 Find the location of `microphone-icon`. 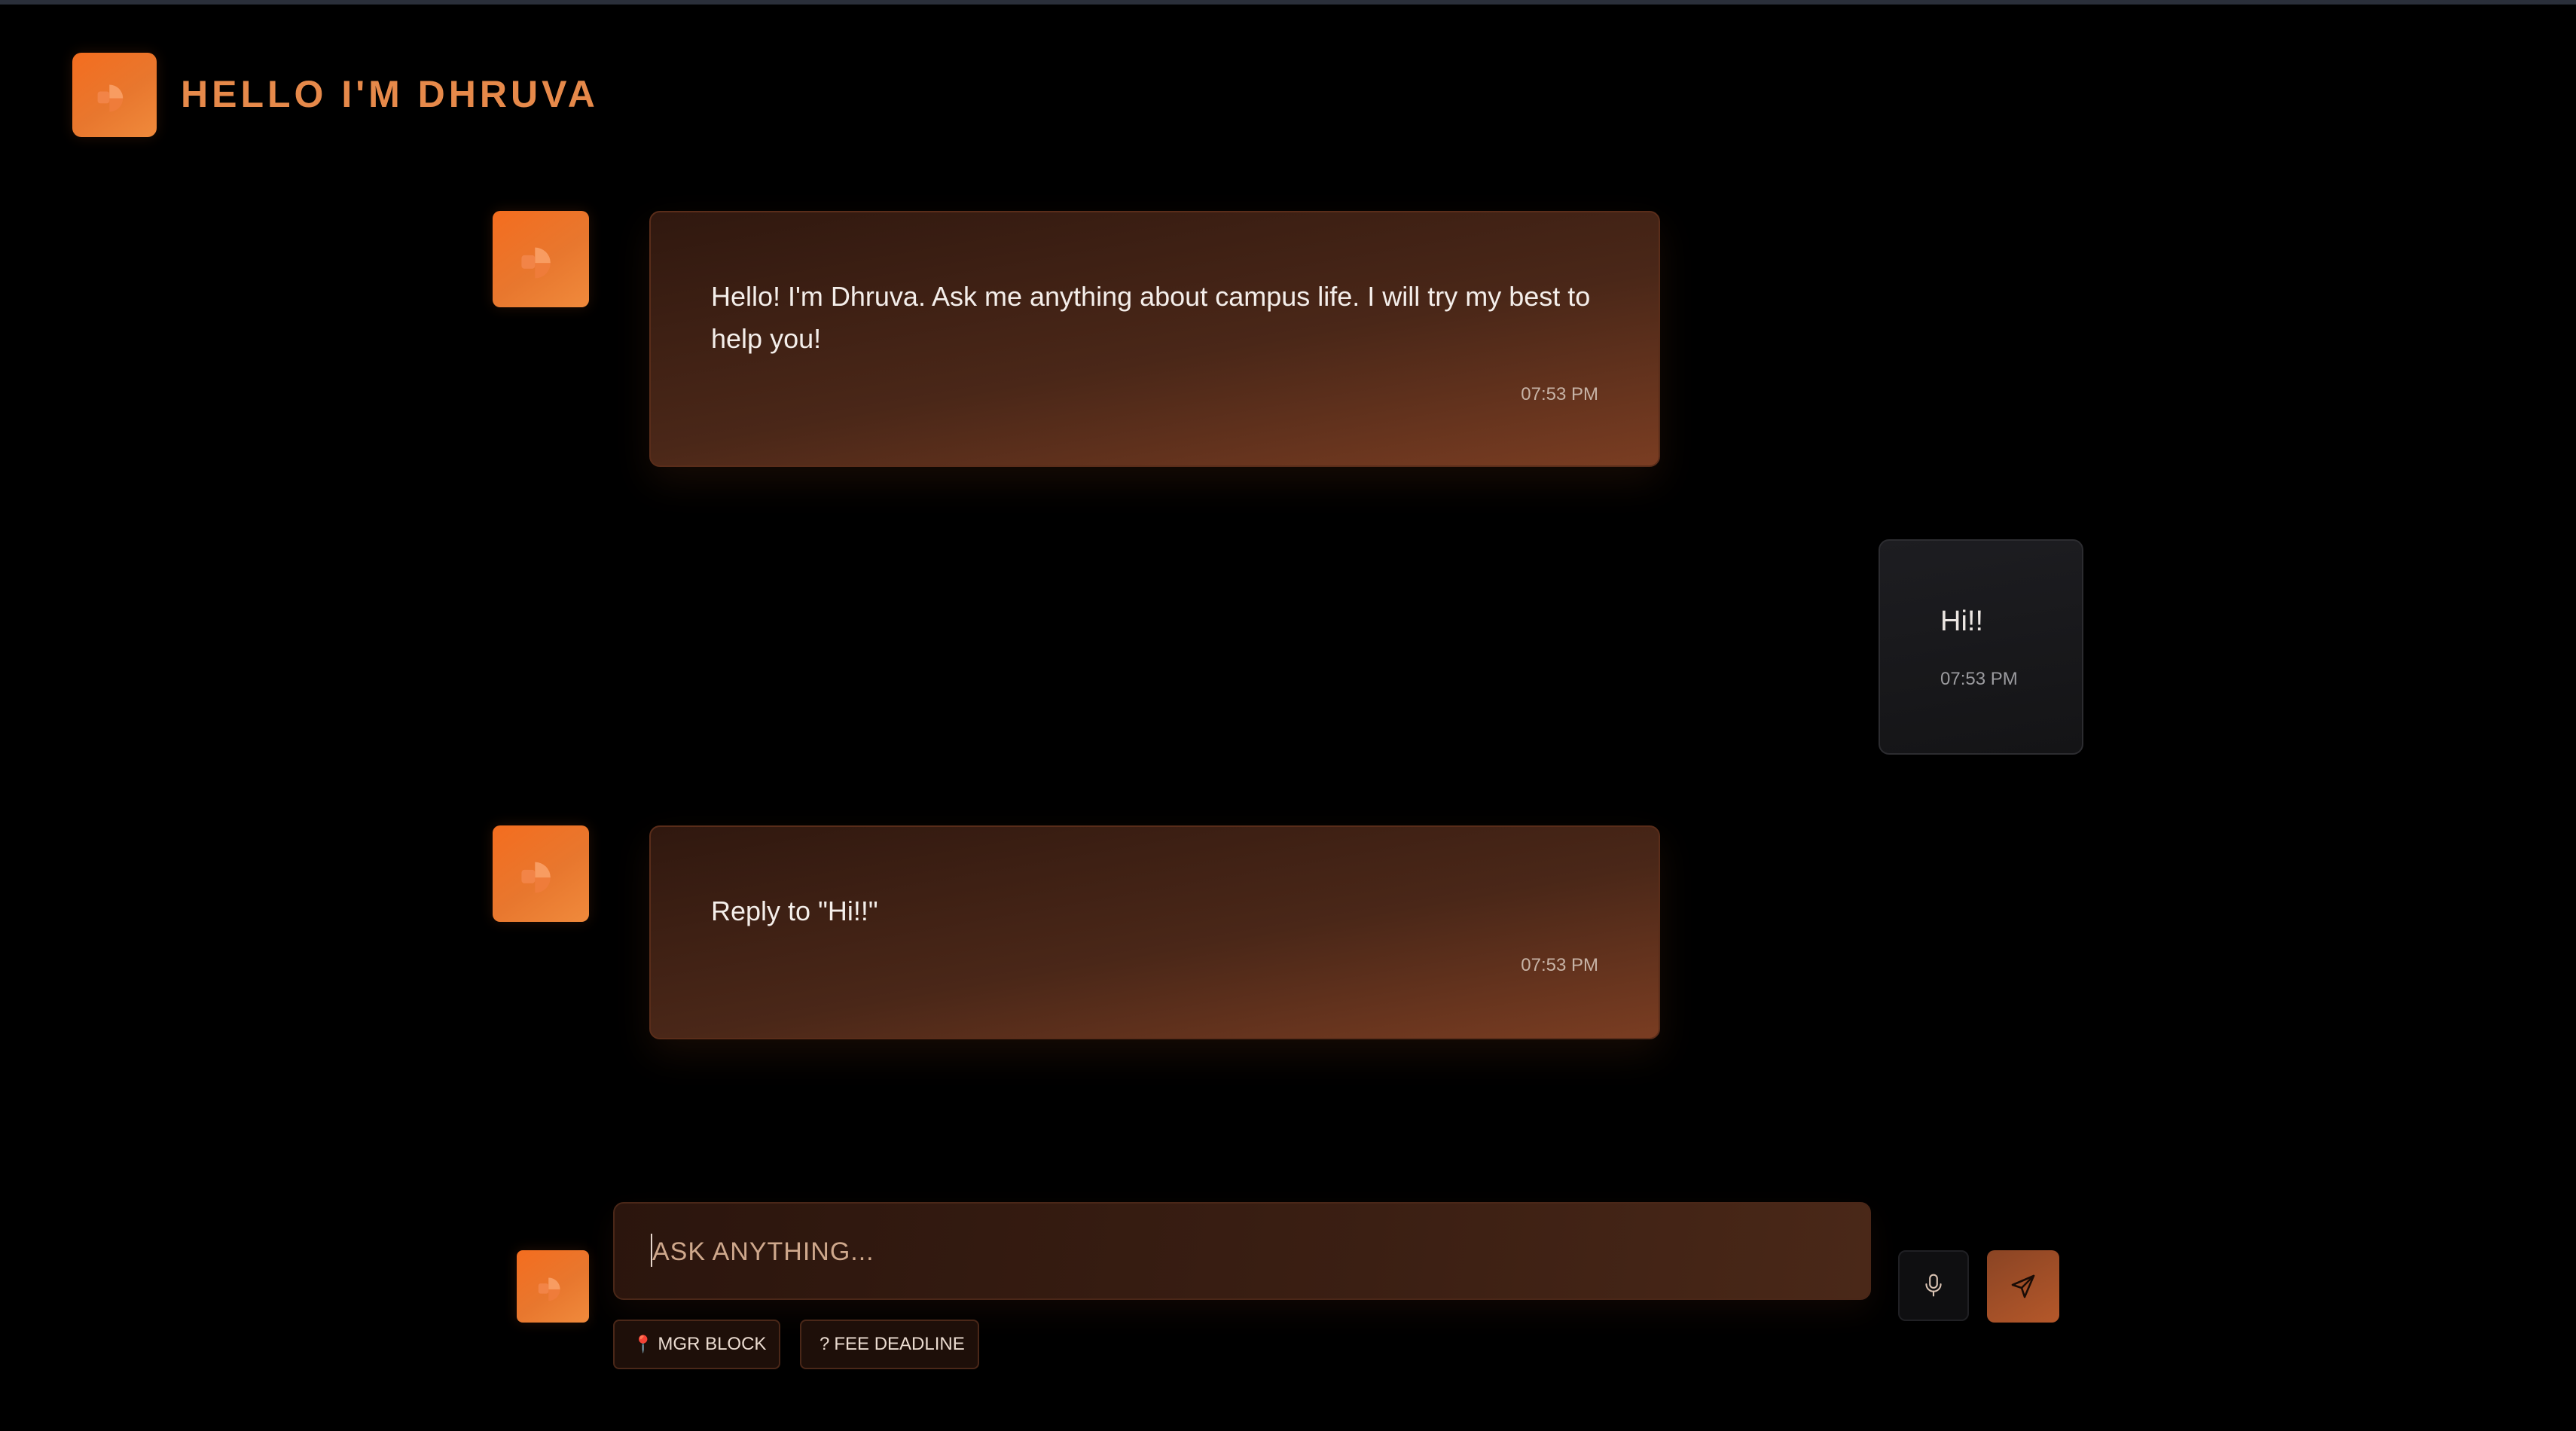

microphone-icon is located at coordinates (1934, 1285).